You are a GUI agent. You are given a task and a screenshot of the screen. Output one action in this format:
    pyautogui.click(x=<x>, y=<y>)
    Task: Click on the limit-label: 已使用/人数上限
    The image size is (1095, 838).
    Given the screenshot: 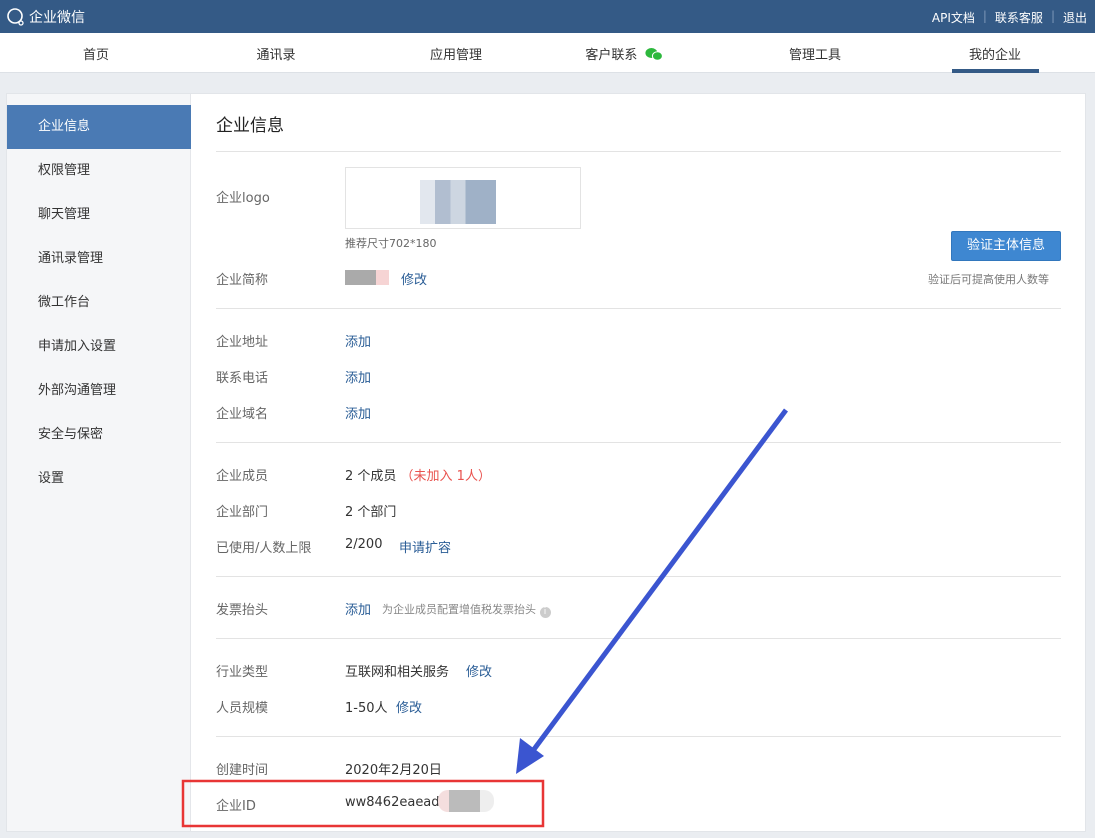 What is the action you would take?
    pyautogui.click(x=264, y=548)
    